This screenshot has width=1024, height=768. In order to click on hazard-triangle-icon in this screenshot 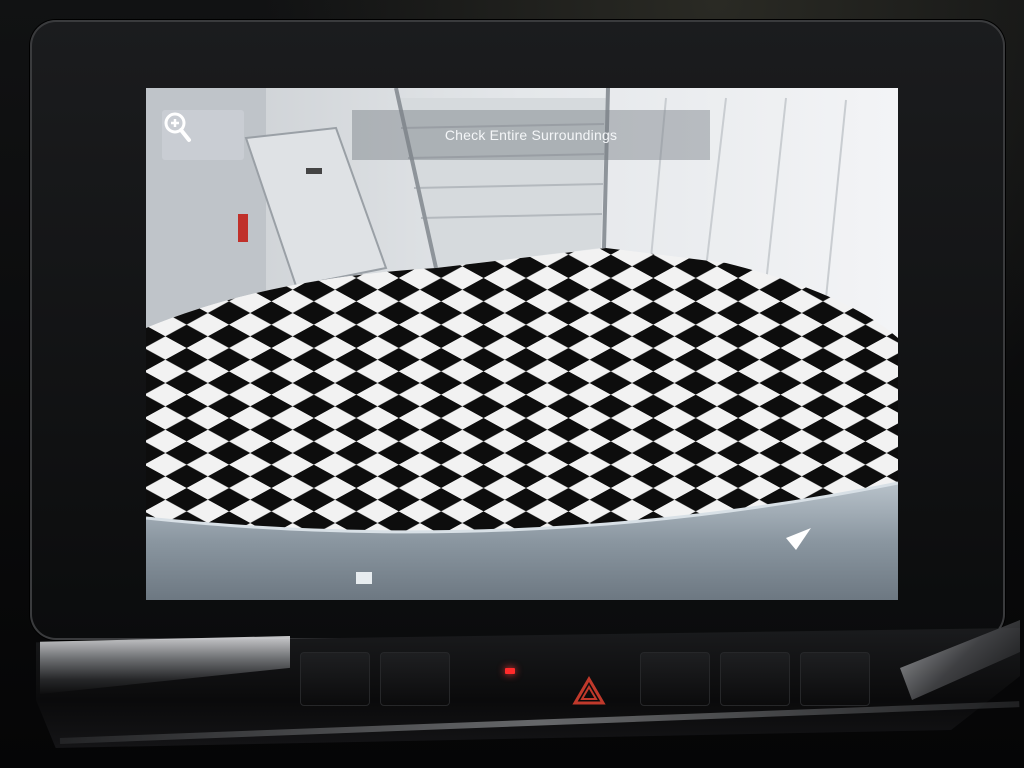, I will do `click(589, 690)`.